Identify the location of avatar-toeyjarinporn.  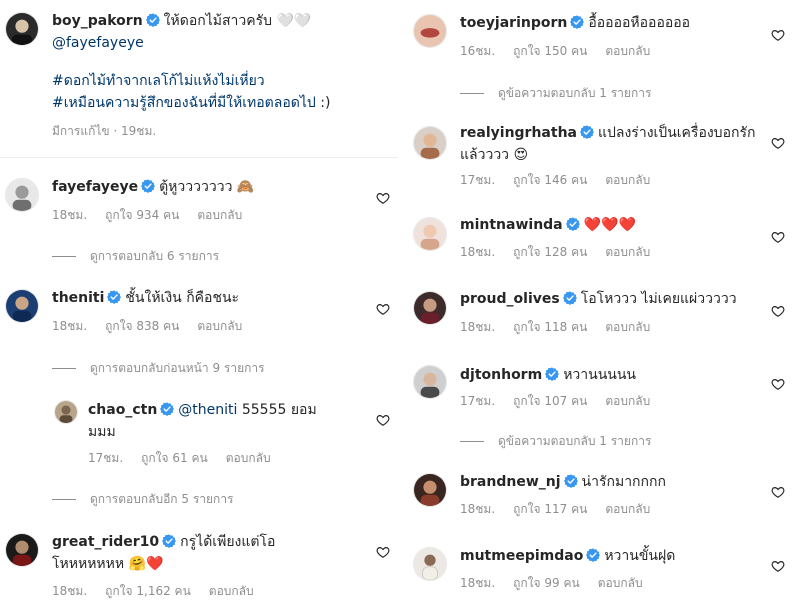
(430, 31).